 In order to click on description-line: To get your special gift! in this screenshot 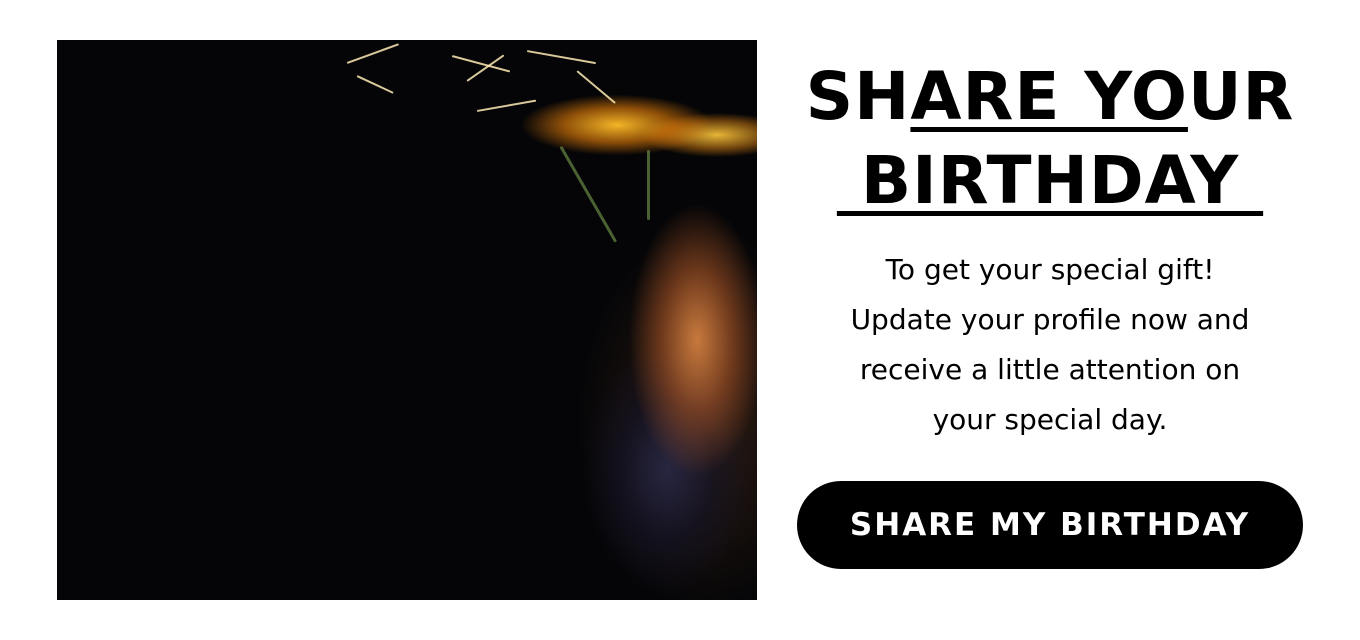, I will do `click(1050, 269)`.